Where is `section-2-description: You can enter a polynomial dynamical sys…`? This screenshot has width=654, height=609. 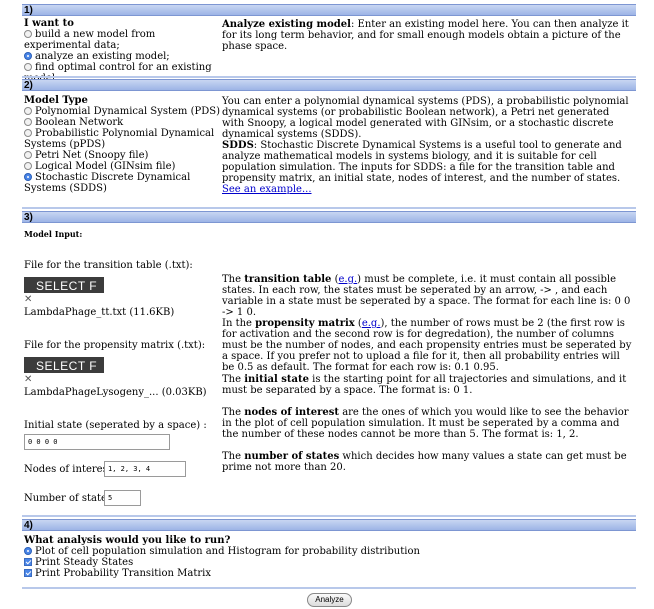 section-2-description: You can enter a polynomial dynamical sys… is located at coordinates (425, 118).